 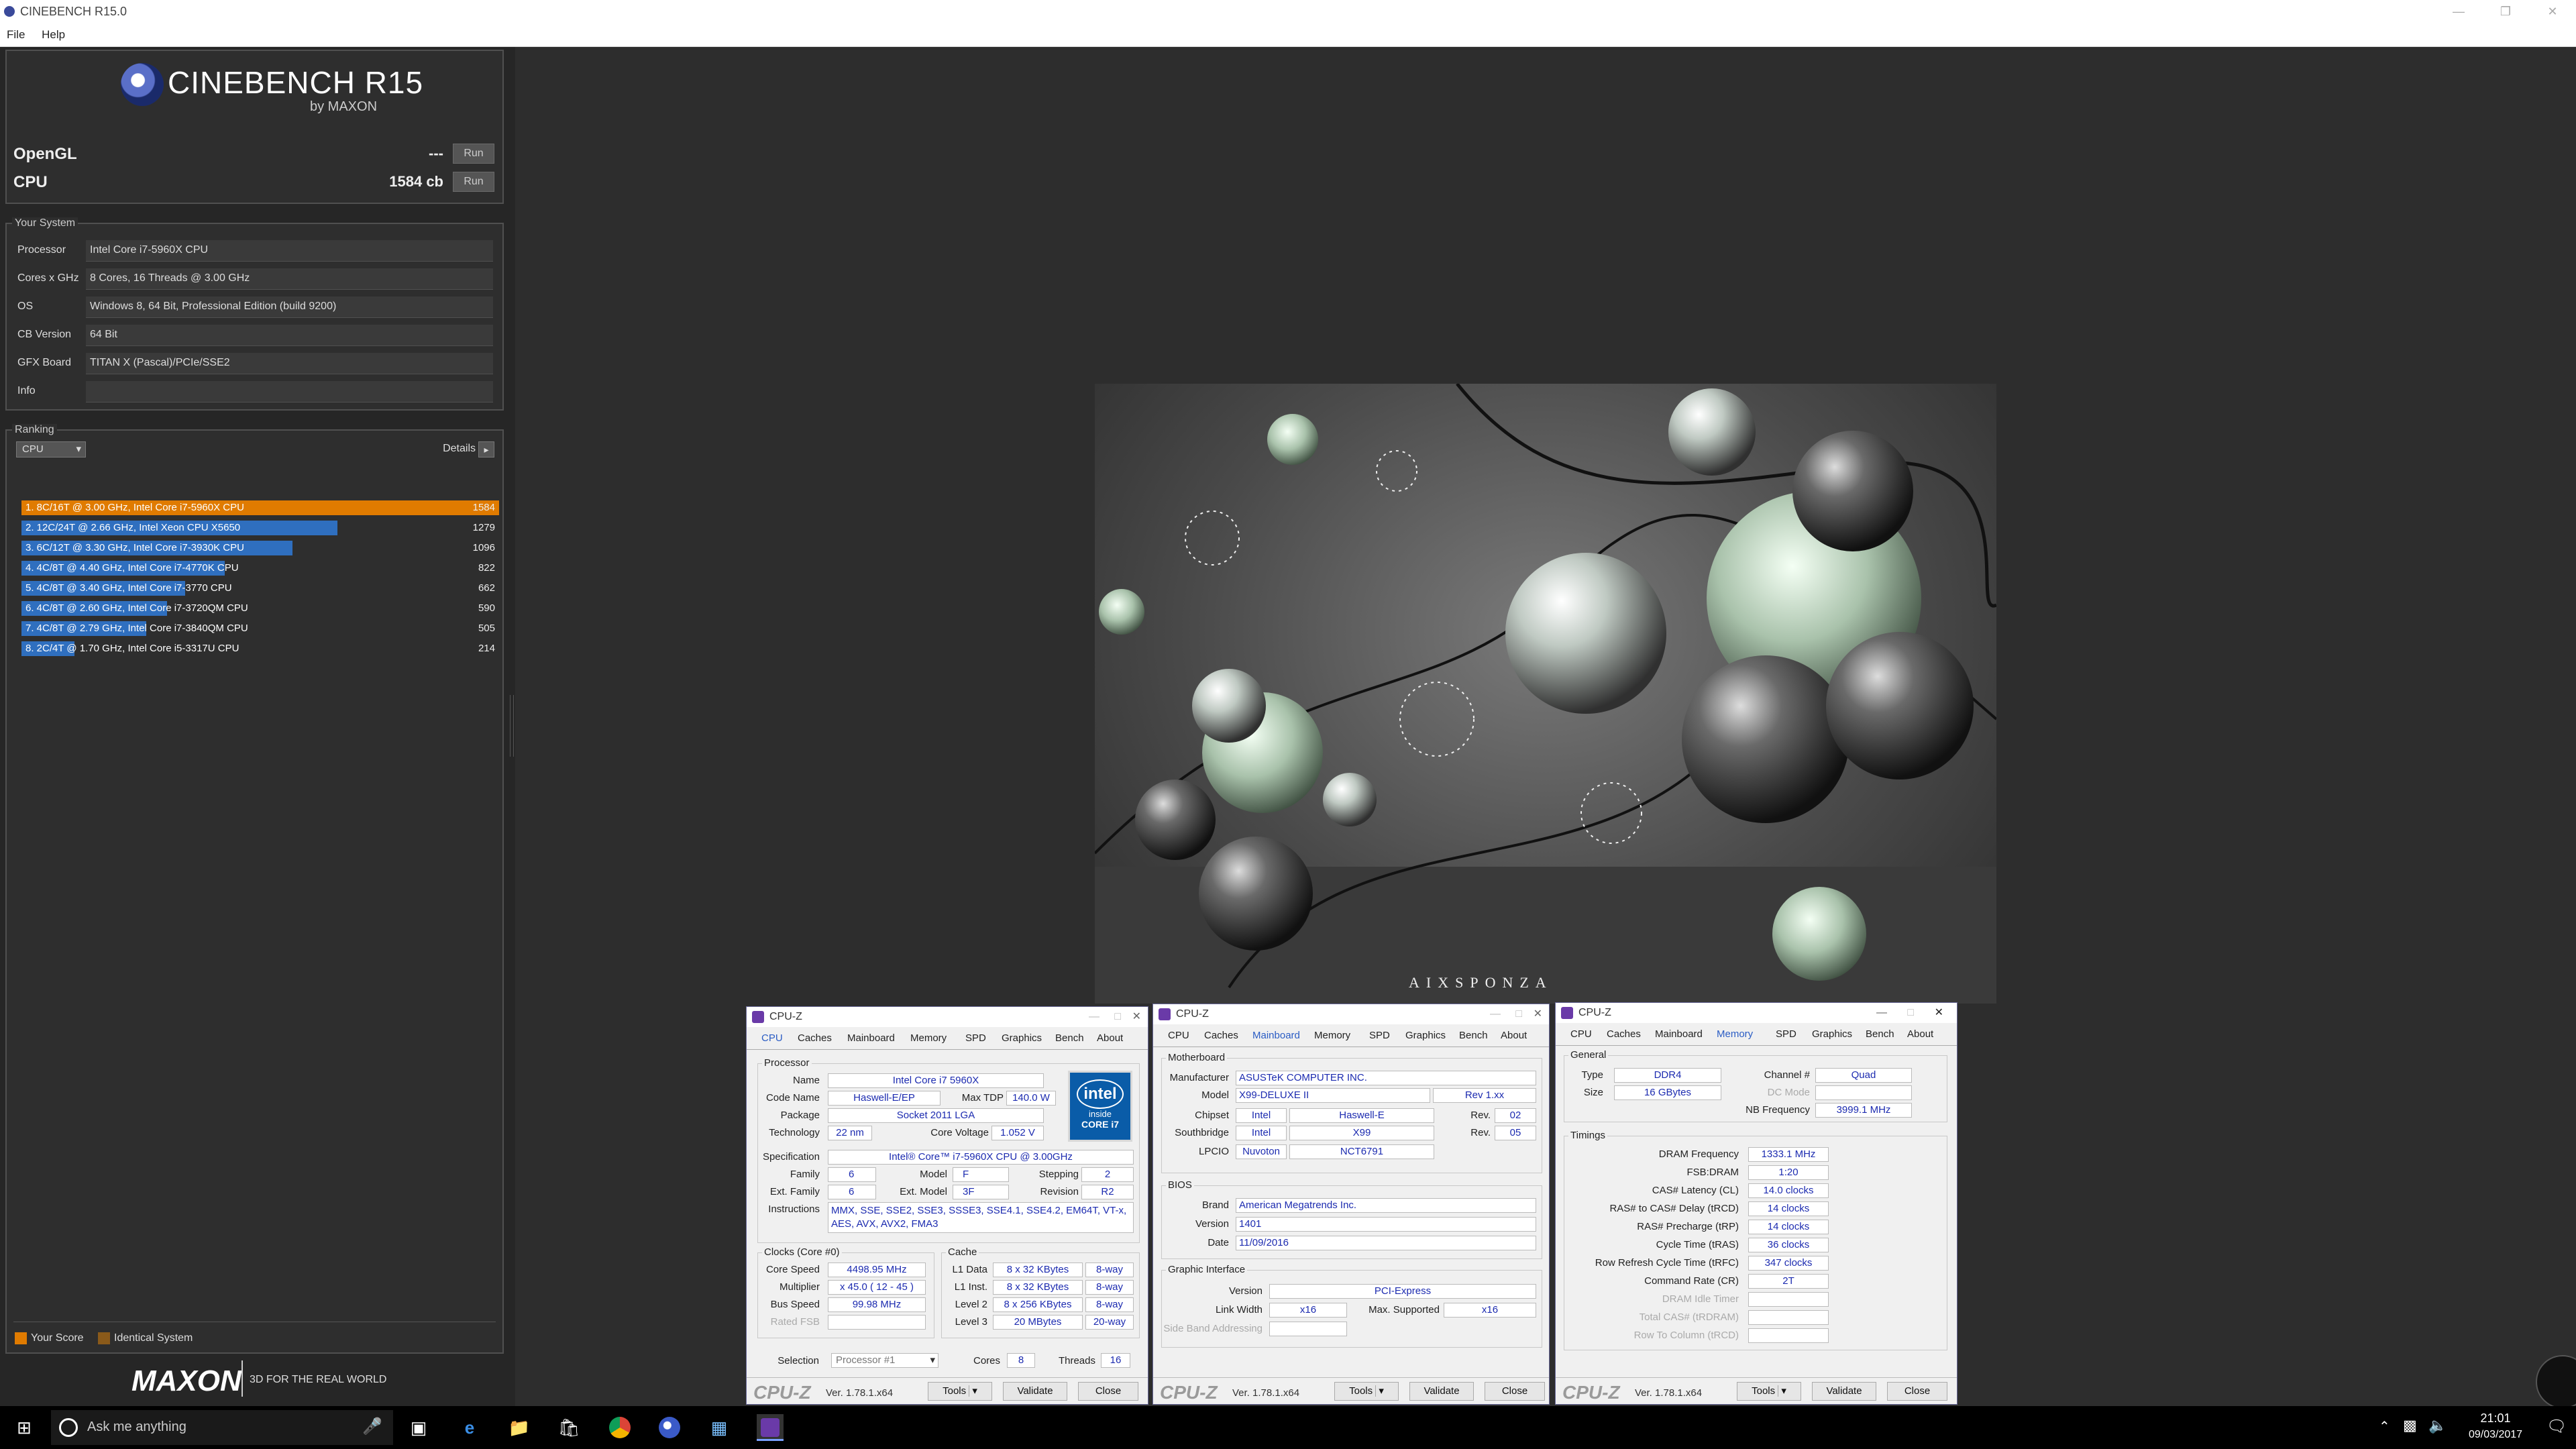 I want to click on chrome-icon, so click(x=619, y=1427).